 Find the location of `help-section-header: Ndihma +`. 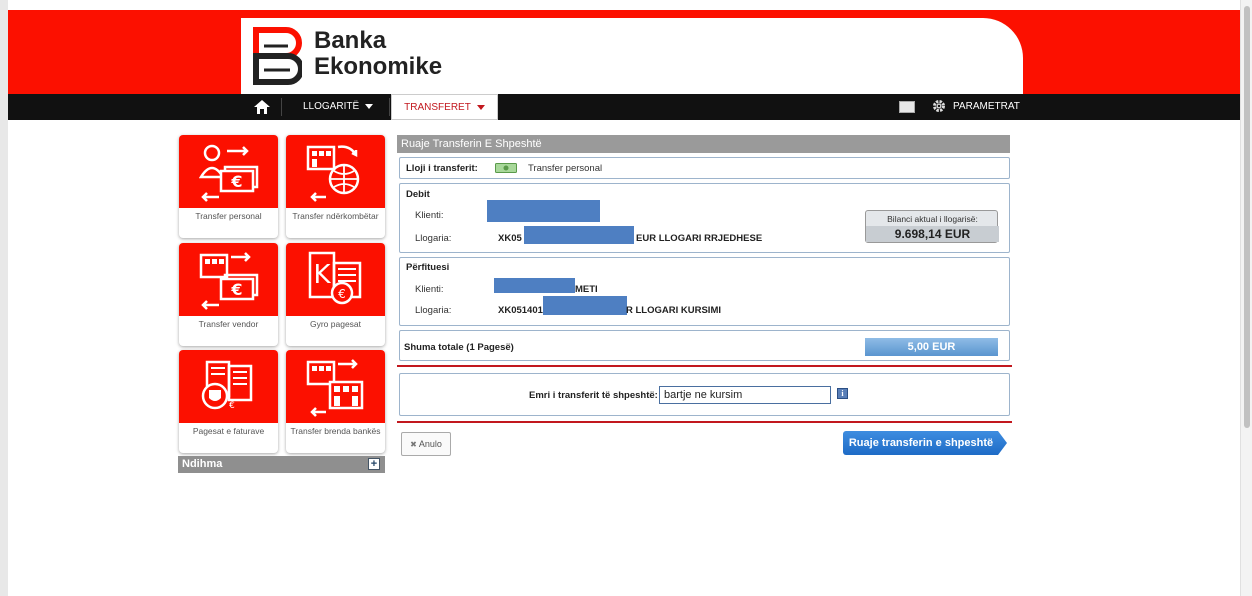

help-section-header: Ndihma + is located at coordinates (281, 464).